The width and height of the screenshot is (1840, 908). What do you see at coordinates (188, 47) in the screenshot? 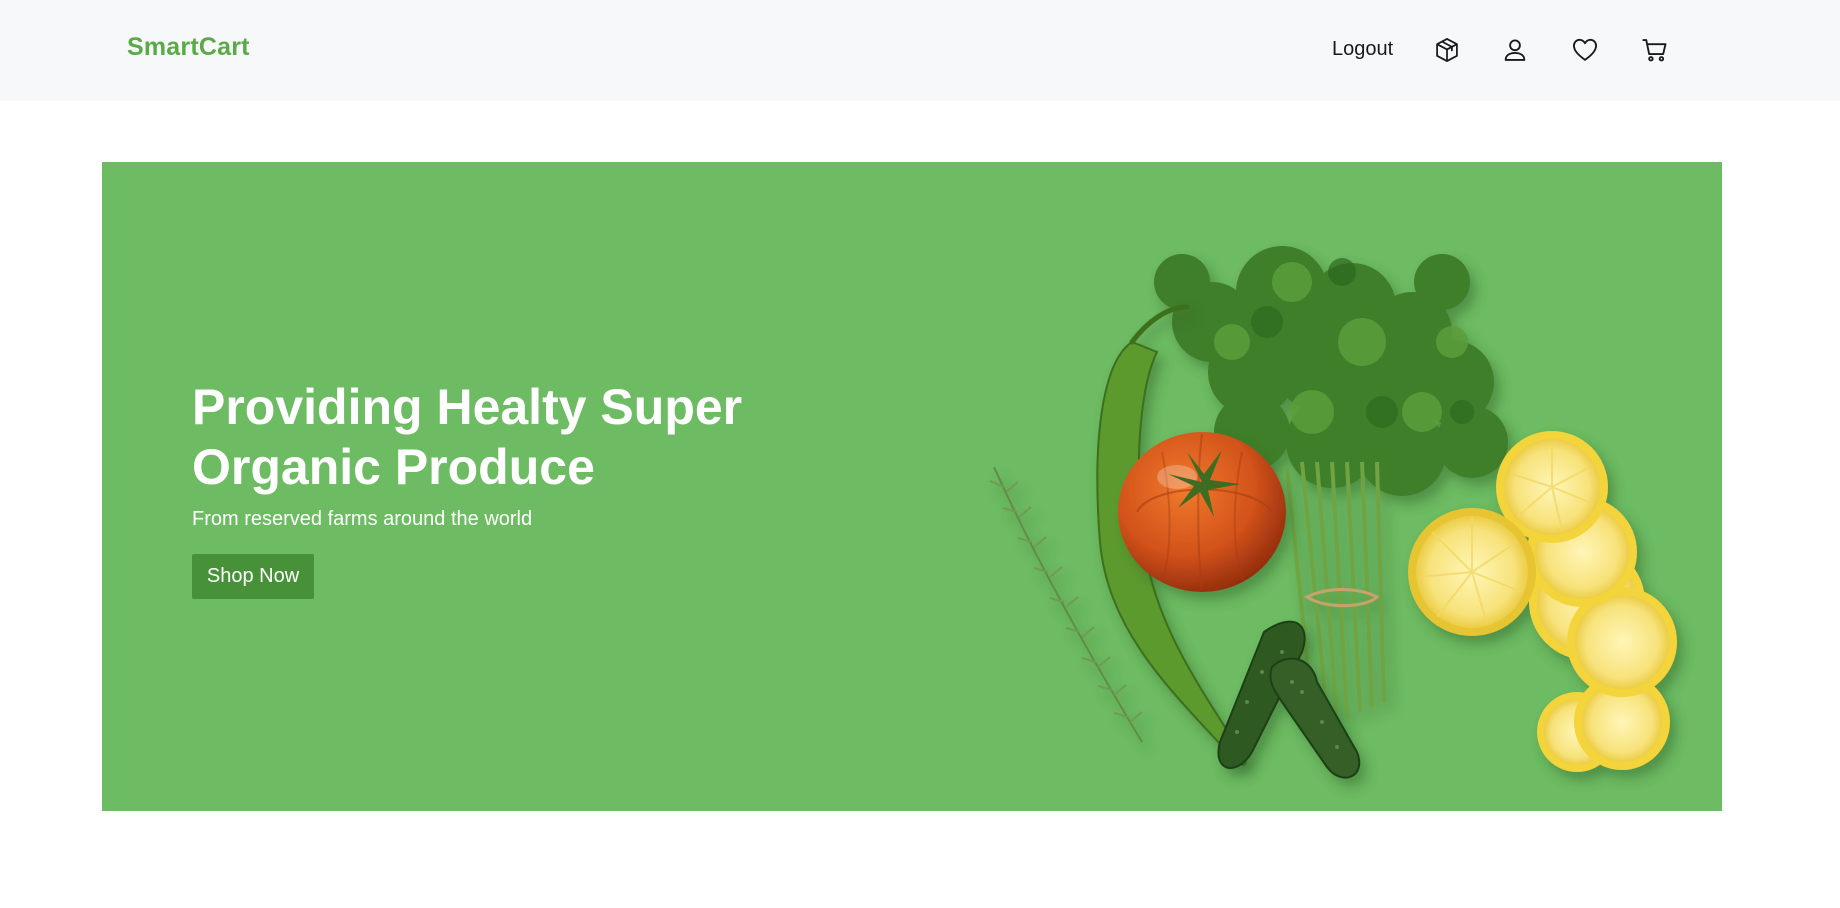
I see `brand-logo: SmartCart` at bounding box center [188, 47].